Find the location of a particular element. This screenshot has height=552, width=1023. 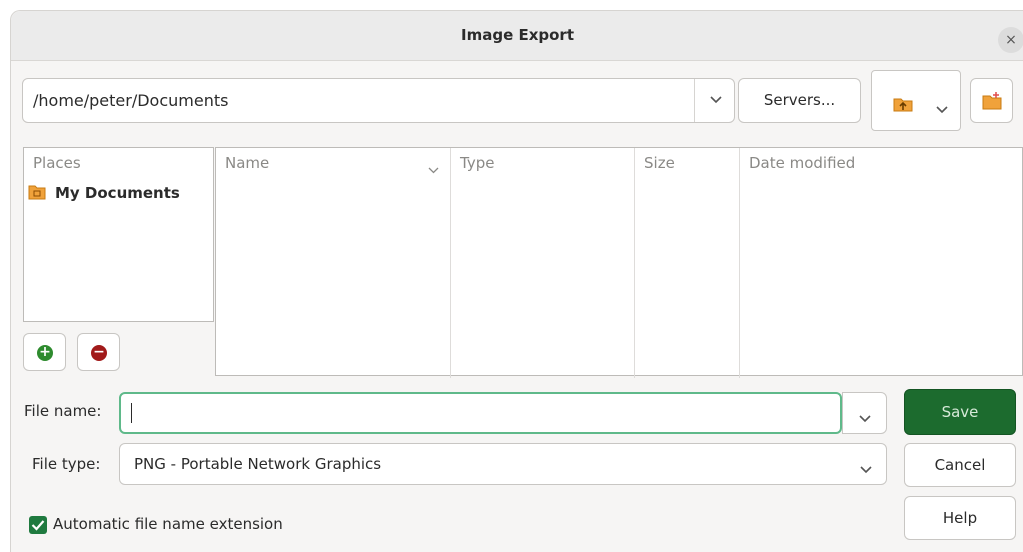

check-icon is located at coordinates (38, 525).